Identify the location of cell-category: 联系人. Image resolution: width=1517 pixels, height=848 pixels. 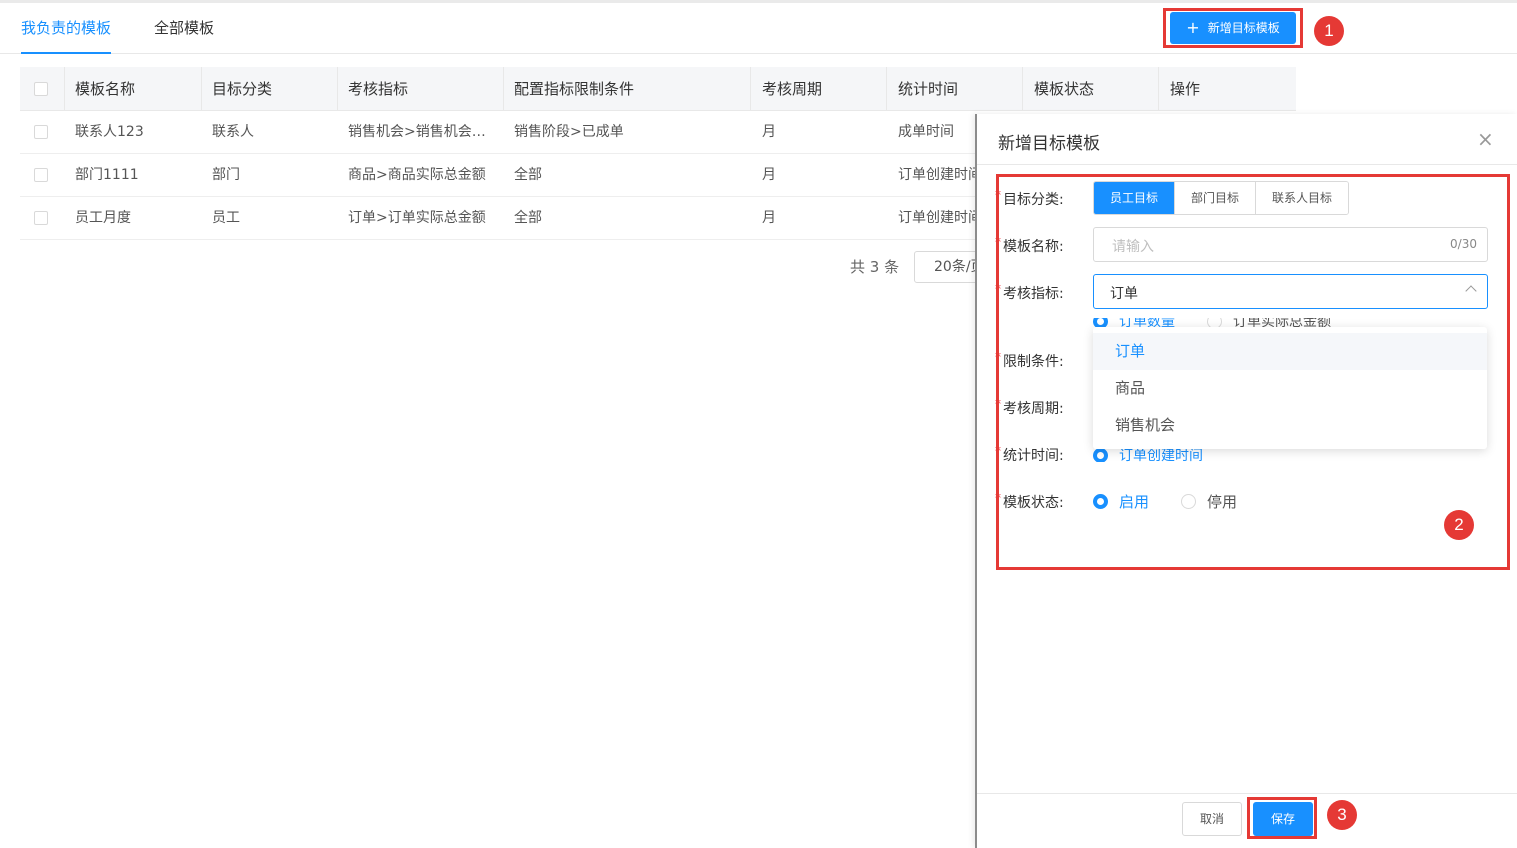
(233, 132).